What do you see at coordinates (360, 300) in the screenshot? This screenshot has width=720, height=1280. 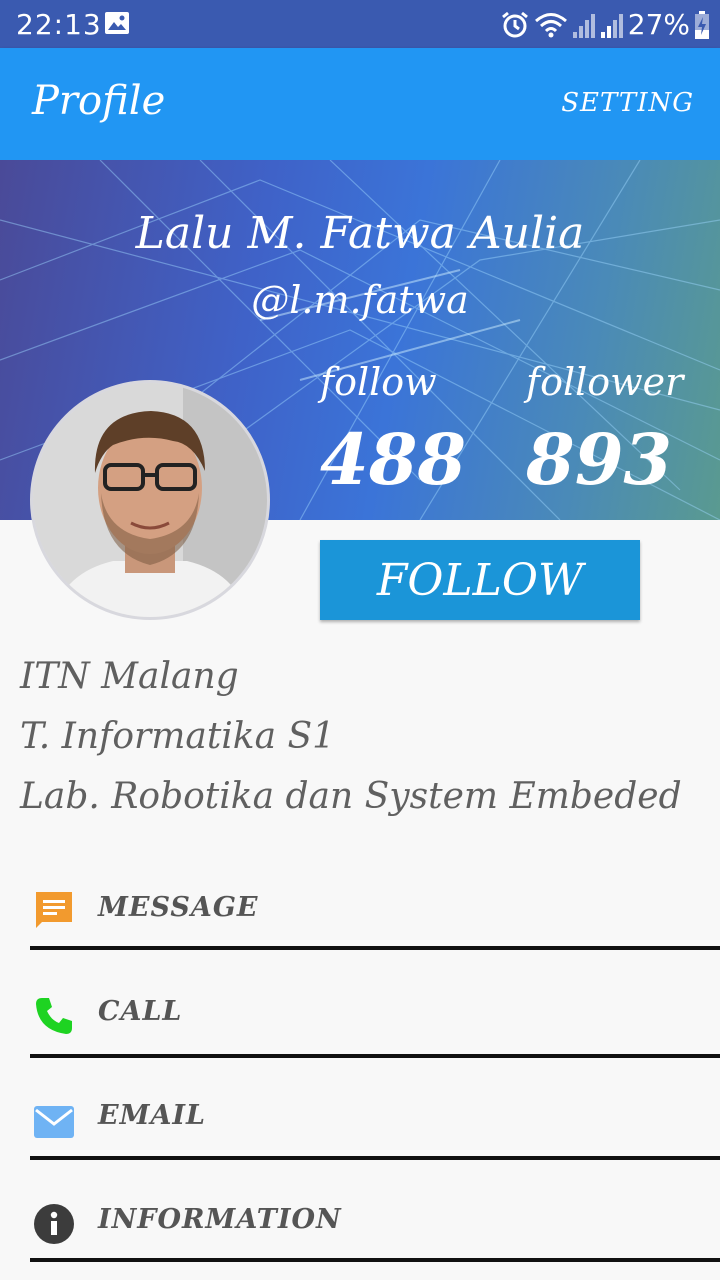 I see `profile-handle: @l.m.fatwa` at bounding box center [360, 300].